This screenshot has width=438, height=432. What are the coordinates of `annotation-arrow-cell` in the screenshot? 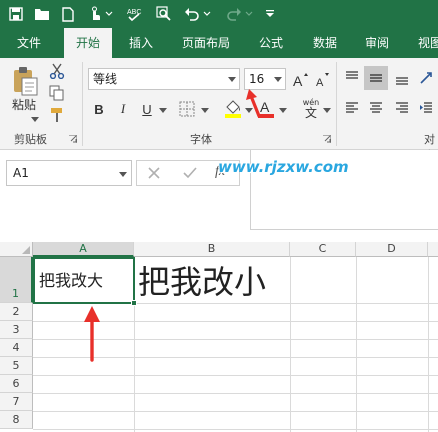 It's located at (92, 334).